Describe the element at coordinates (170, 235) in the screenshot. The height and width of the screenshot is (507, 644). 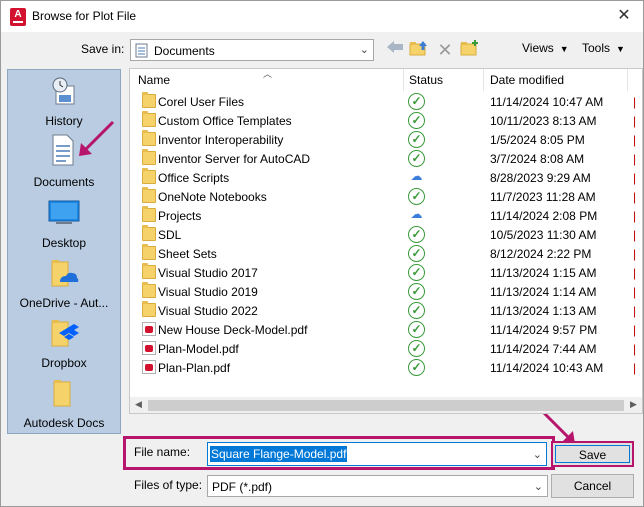
I see `file-name: SDL` at that location.